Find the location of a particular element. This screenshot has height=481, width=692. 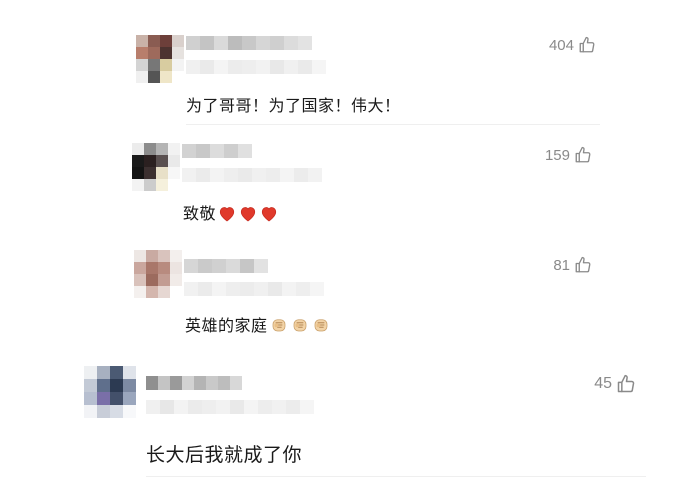

like-button: 404 is located at coordinates (572, 45).